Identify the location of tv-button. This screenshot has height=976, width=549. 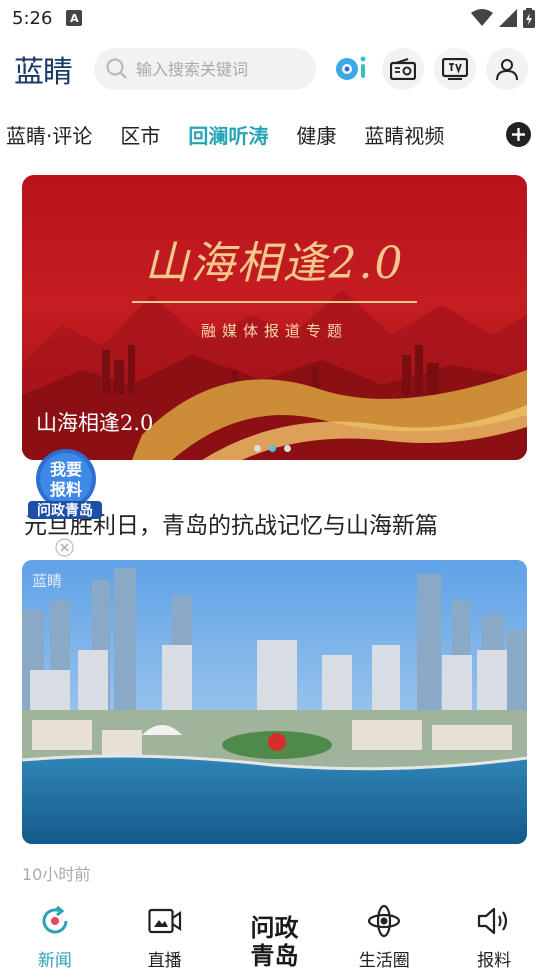
(455, 69).